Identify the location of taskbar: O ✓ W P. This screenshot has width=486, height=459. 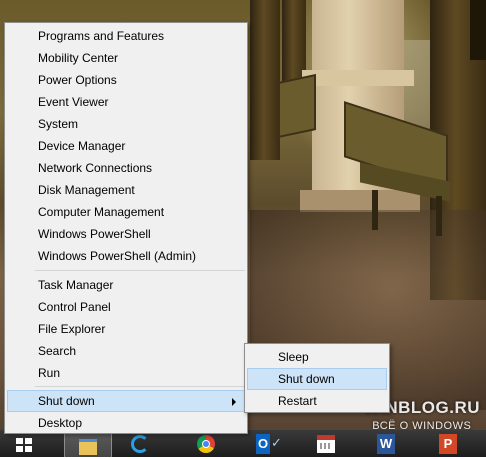
(243, 444).